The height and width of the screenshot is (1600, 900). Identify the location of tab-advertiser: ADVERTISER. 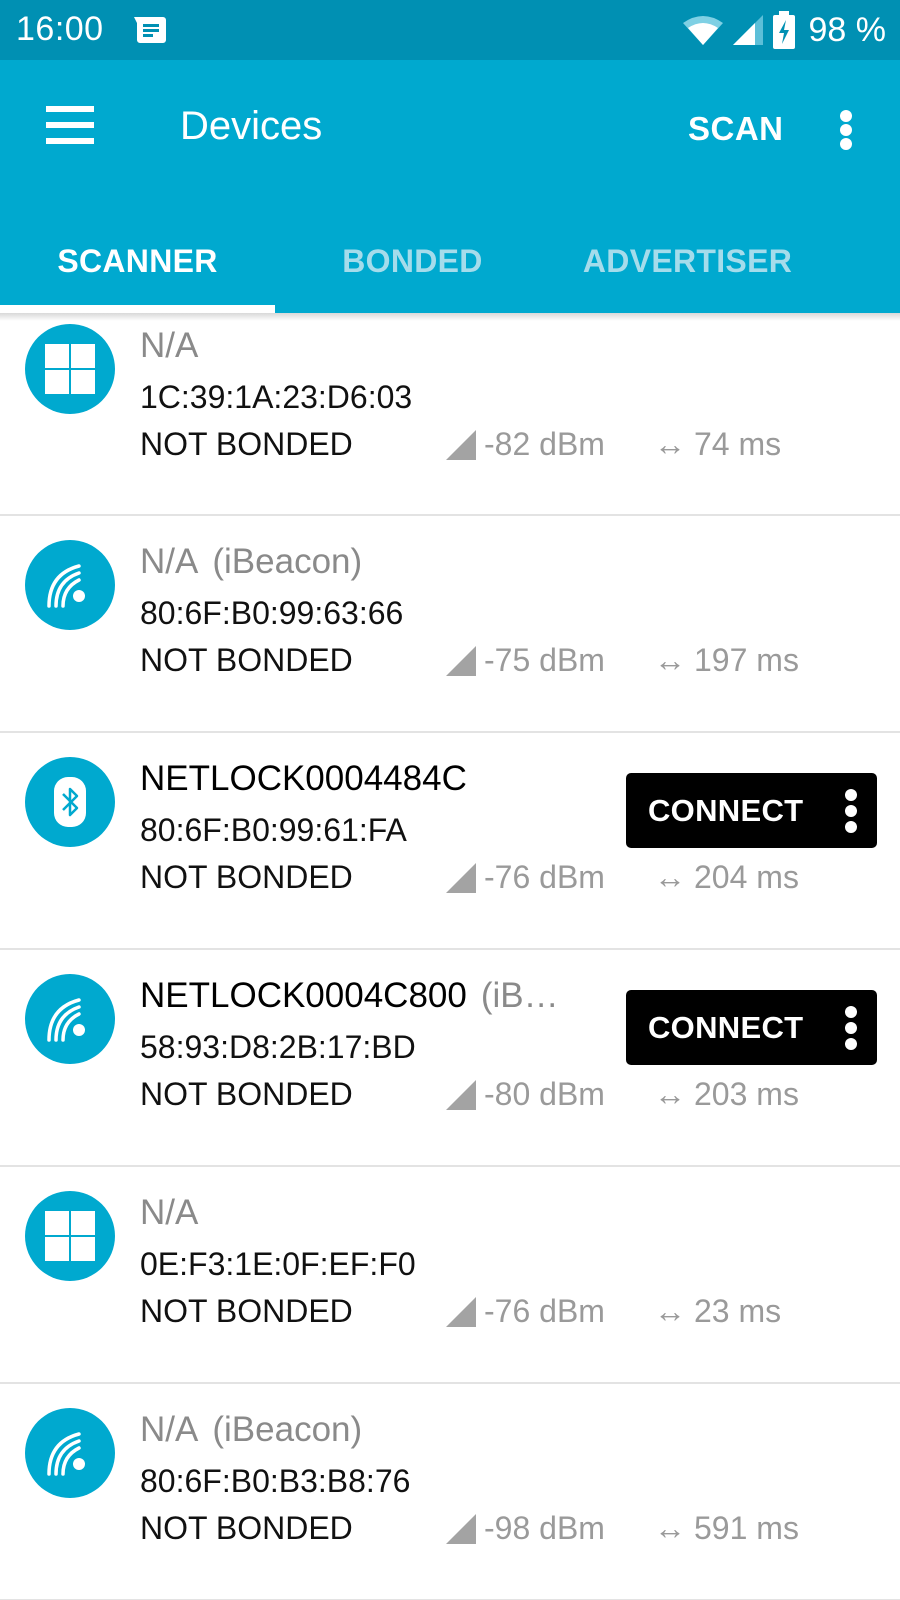
(687, 266).